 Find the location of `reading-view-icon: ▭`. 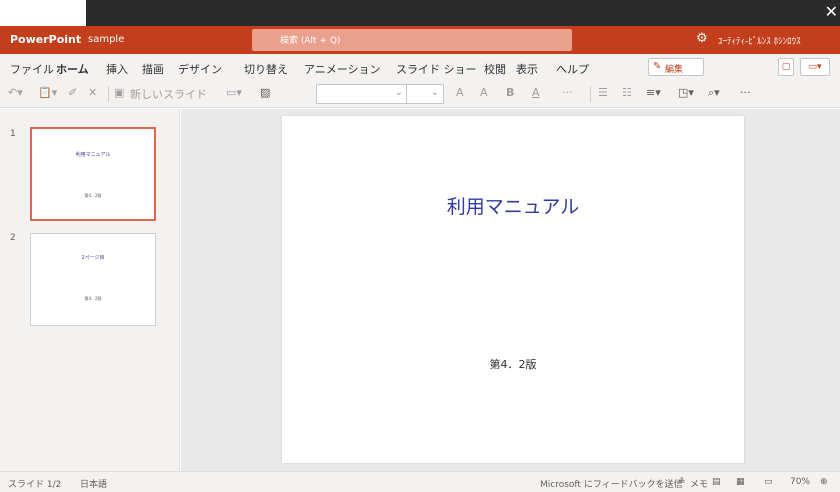

reading-view-icon: ▭ is located at coordinates (768, 482).